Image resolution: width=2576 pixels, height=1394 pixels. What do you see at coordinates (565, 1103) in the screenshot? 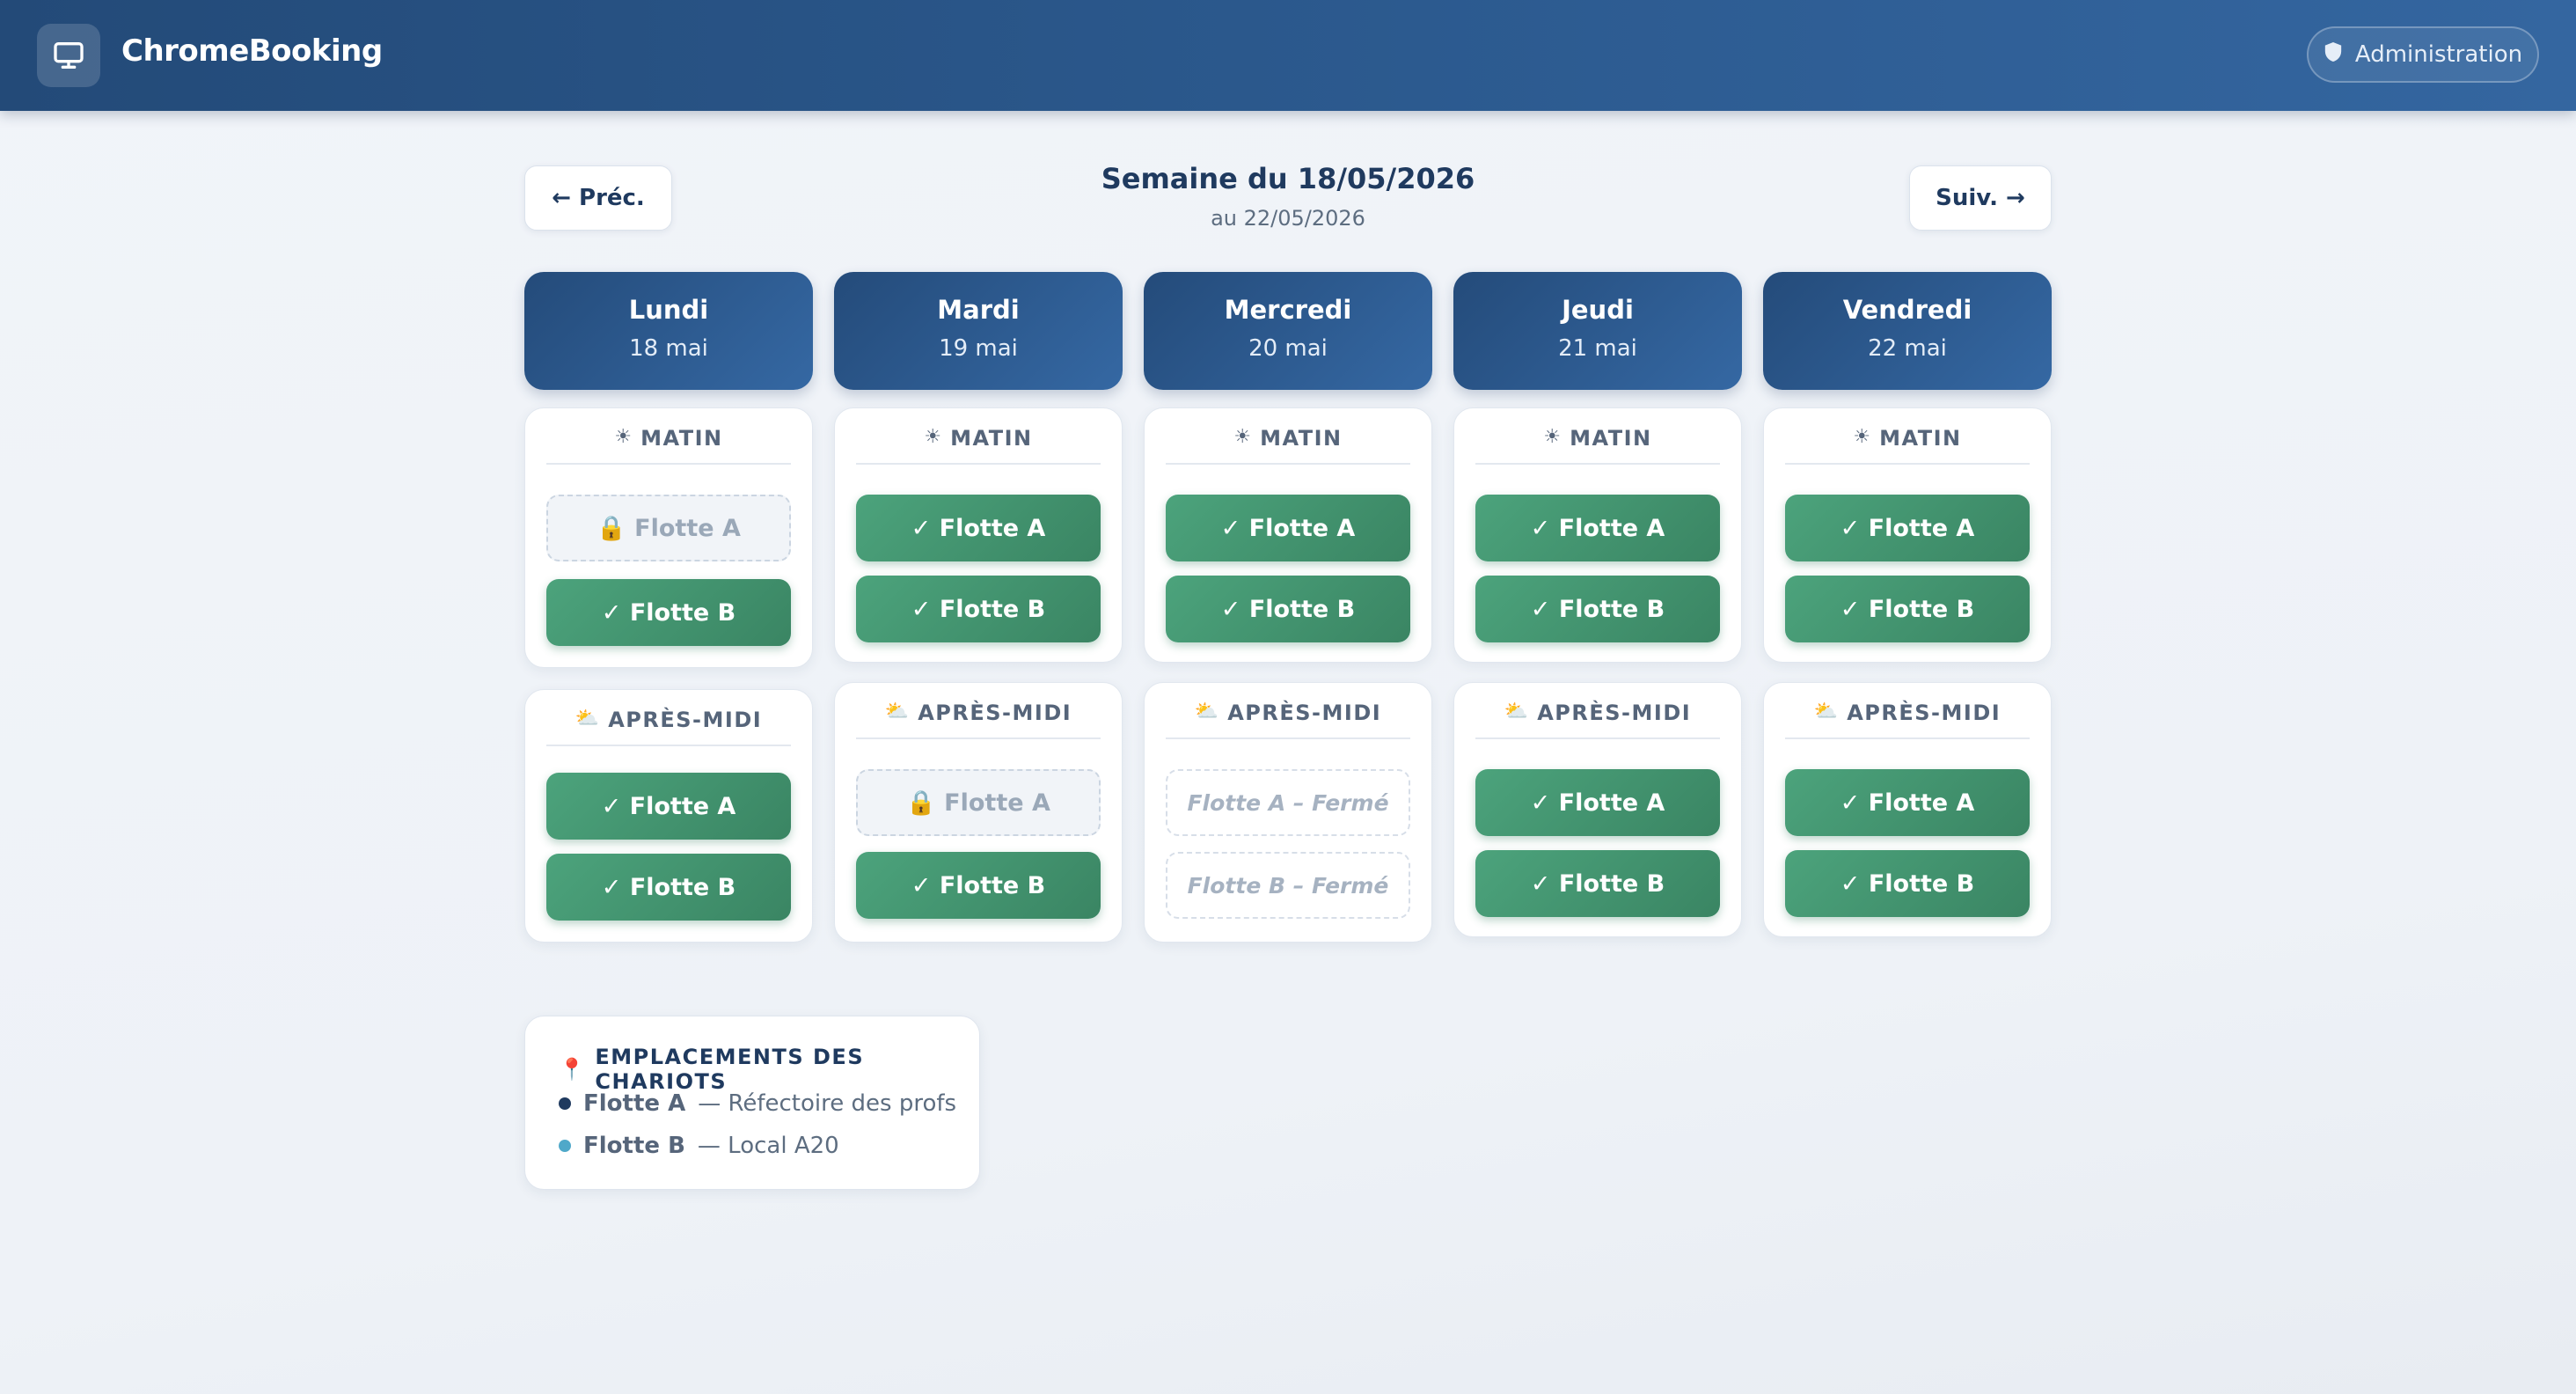
I see `fleet-a-dot-icon` at bounding box center [565, 1103].